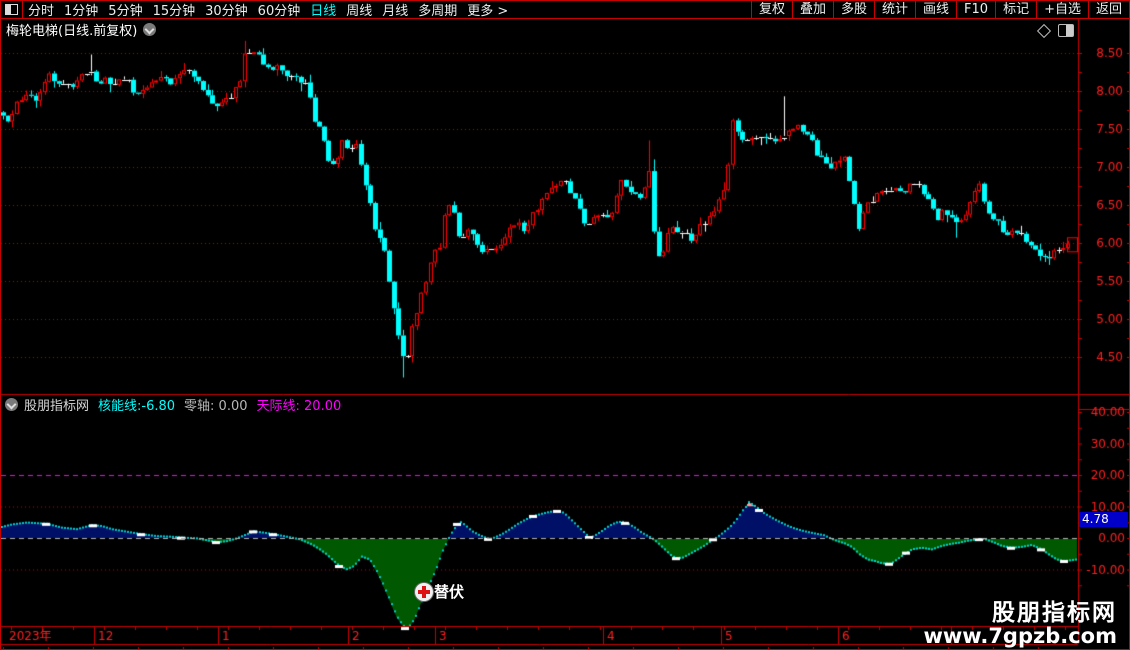 The image size is (1130, 650). Describe the element at coordinates (41, 10) in the screenshot. I see `period-minute: 分时` at that location.